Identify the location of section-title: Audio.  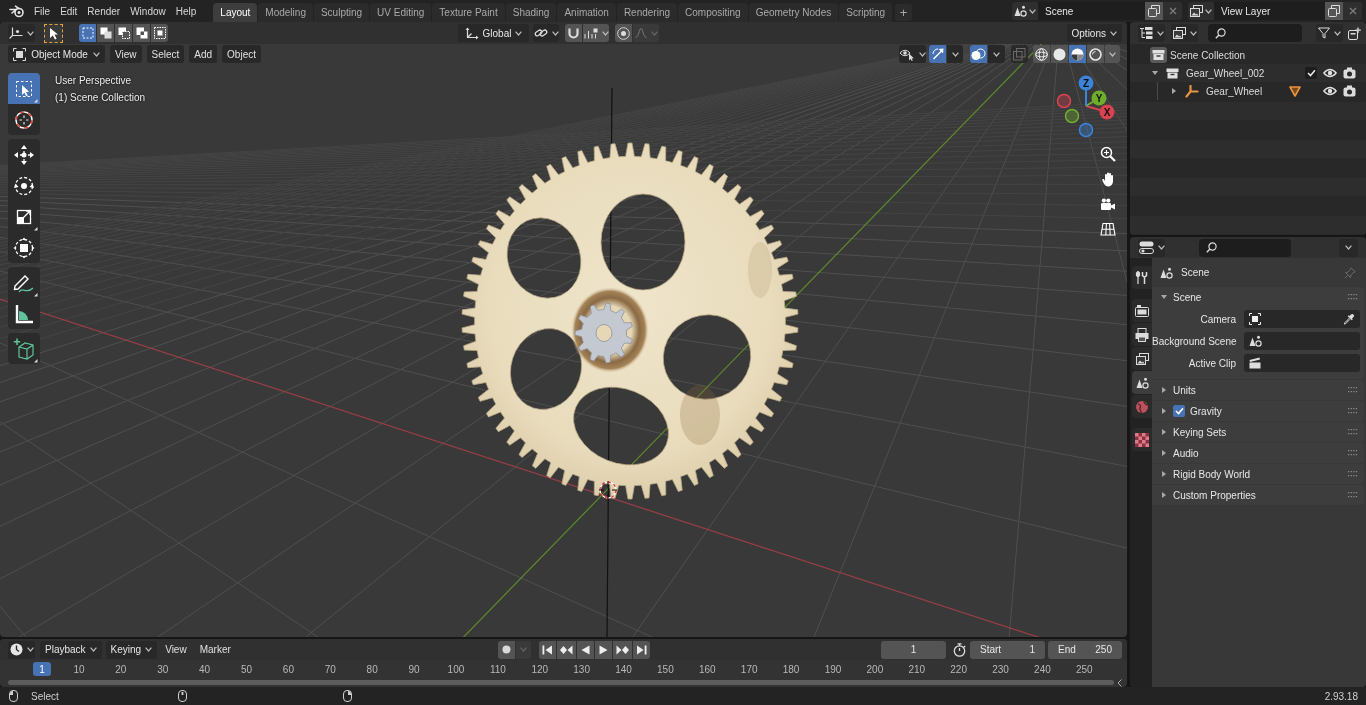
(1186, 453).